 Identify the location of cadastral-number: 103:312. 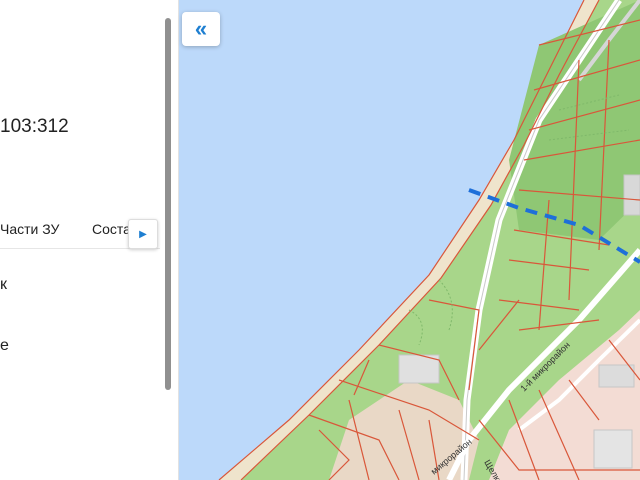
(34, 126).